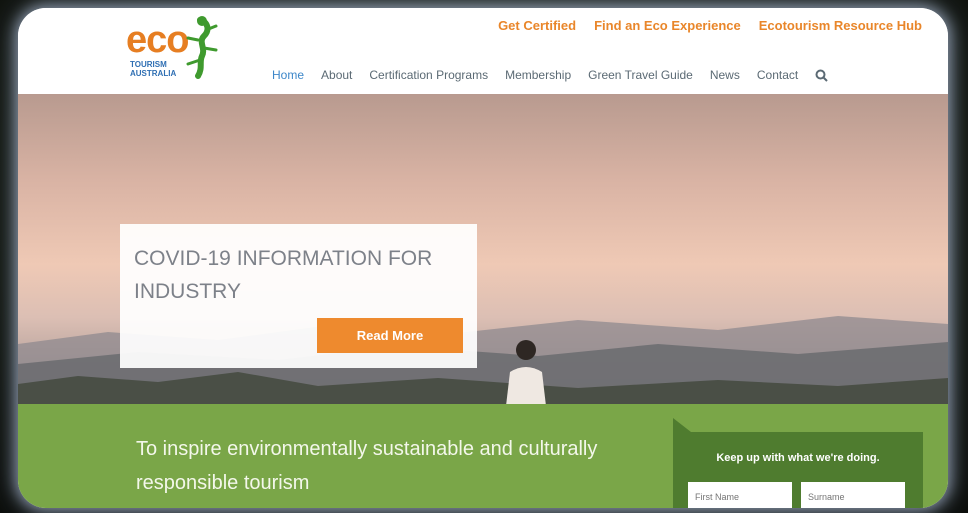 The image size is (968, 513). I want to click on get-certified-link: Get Certified, so click(537, 25).